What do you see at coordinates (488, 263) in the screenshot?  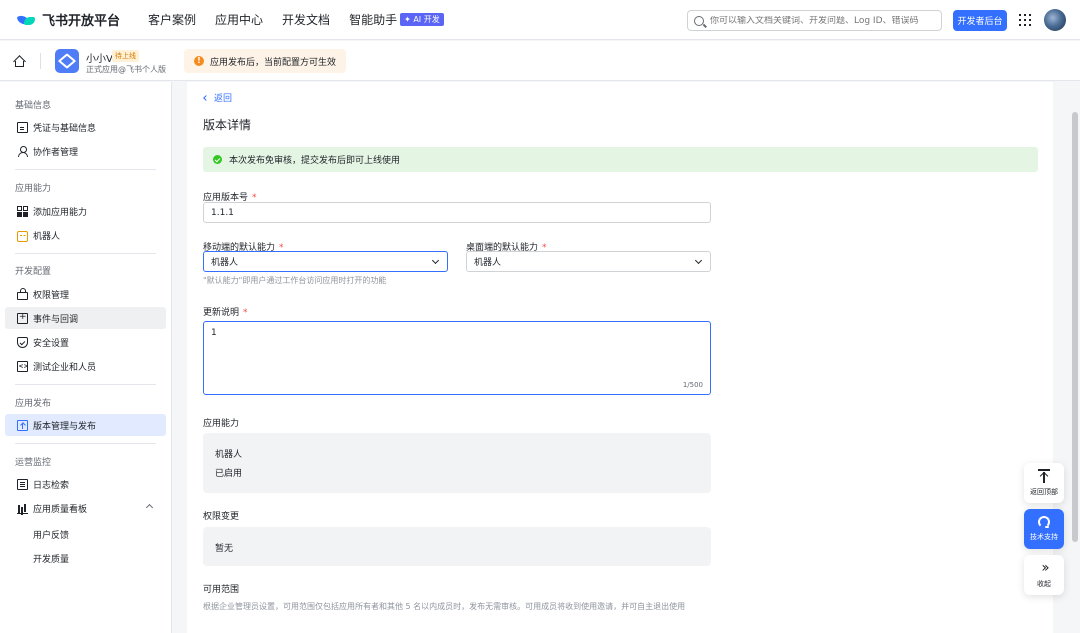 I see `desktop-default-value: 机器人` at bounding box center [488, 263].